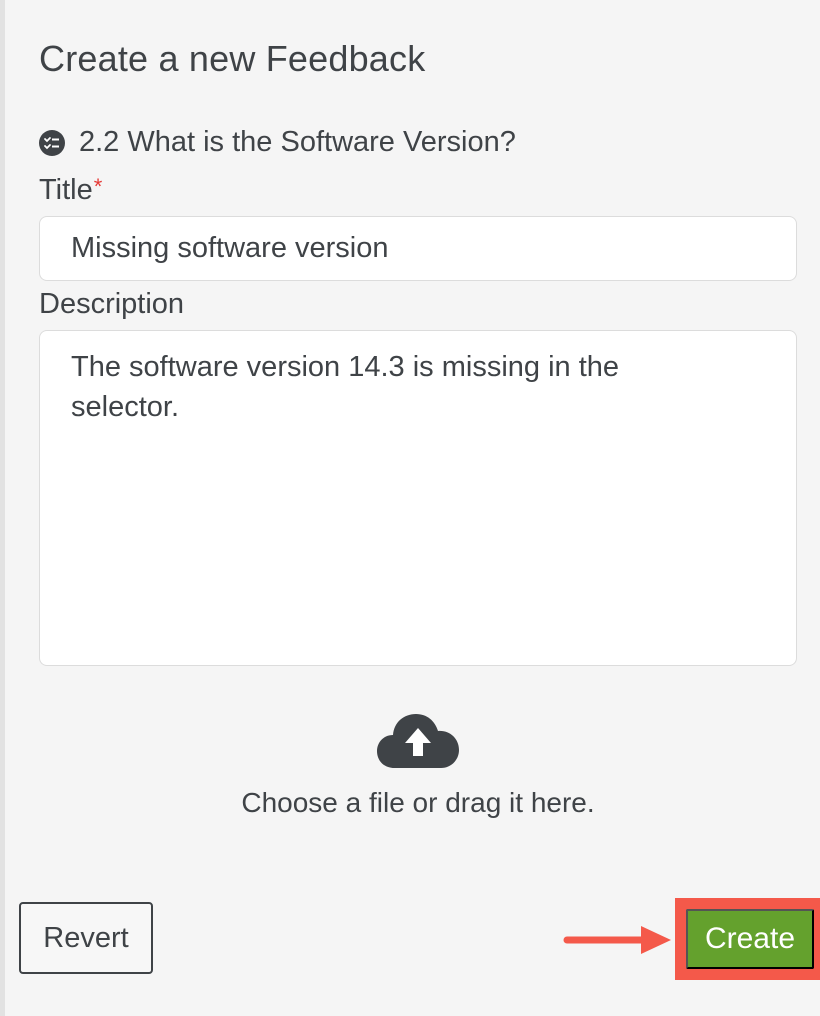 The height and width of the screenshot is (1016, 820). I want to click on arrow-right-icon, so click(618, 940).